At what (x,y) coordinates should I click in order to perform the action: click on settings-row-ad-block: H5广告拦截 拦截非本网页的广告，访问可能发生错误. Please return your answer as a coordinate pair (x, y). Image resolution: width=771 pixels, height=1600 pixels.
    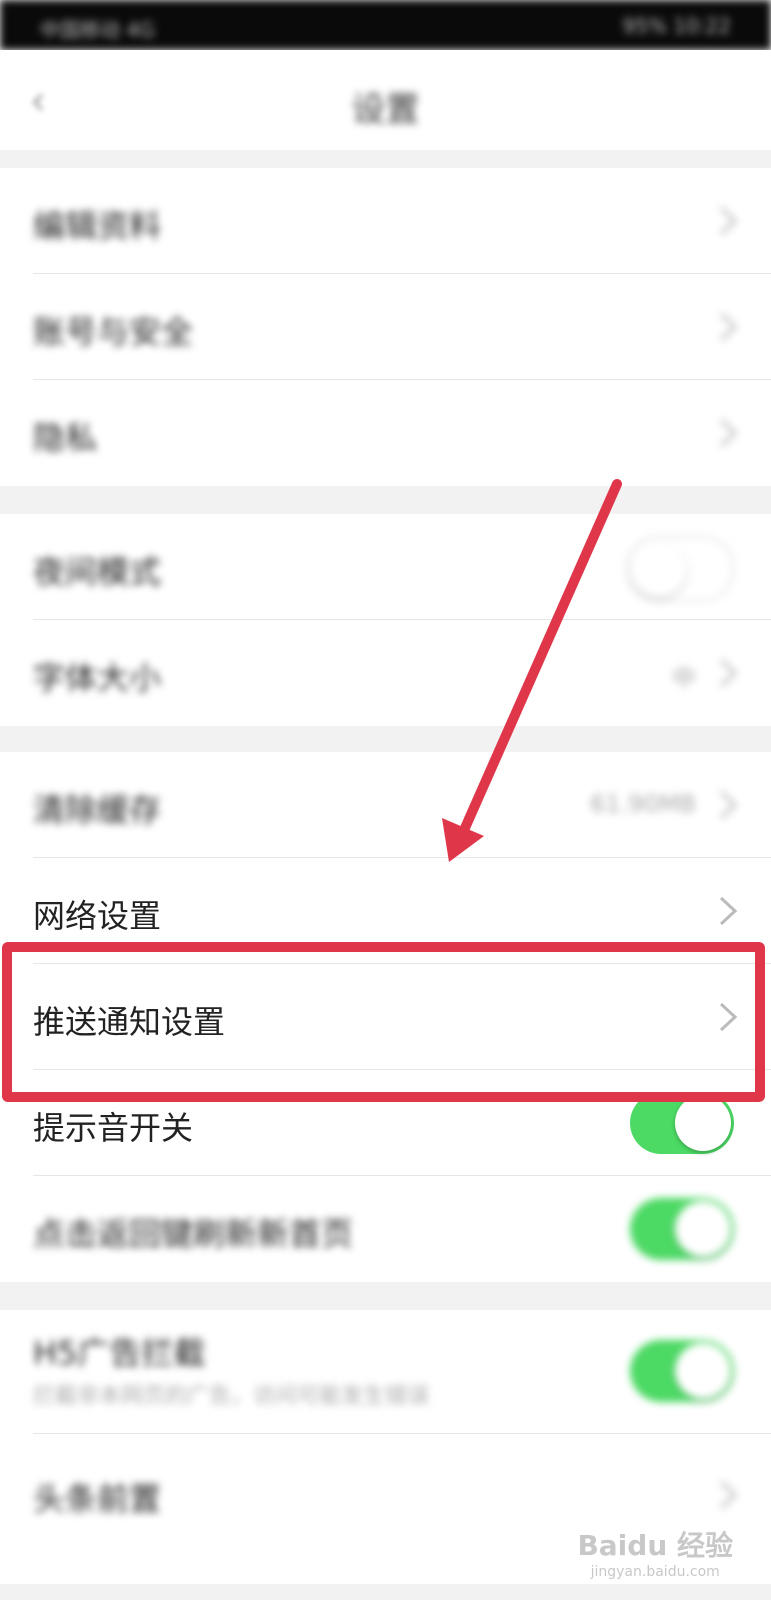
    Looking at the image, I should click on (385, 1372).